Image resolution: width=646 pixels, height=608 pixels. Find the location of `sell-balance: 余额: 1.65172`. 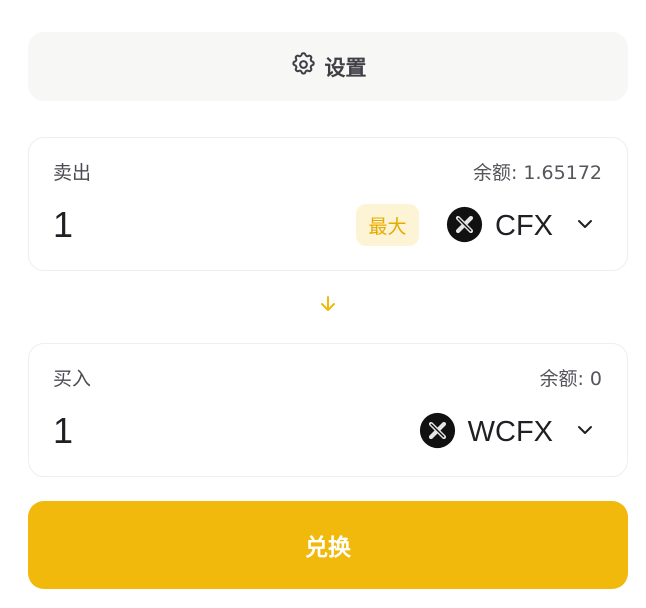

sell-balance: 余额: 1.65172 is located at coordinates (537, 173).